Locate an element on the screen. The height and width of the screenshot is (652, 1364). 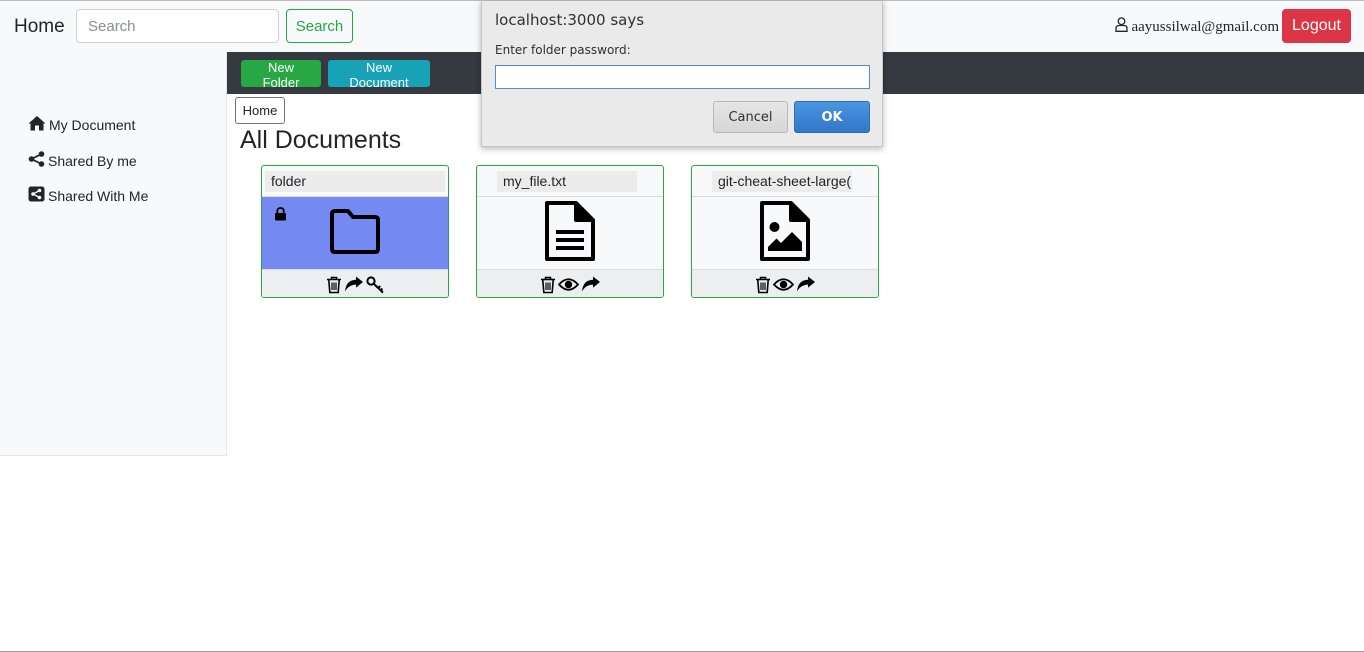
folder-card: folder is located at coordinates (355, 231).